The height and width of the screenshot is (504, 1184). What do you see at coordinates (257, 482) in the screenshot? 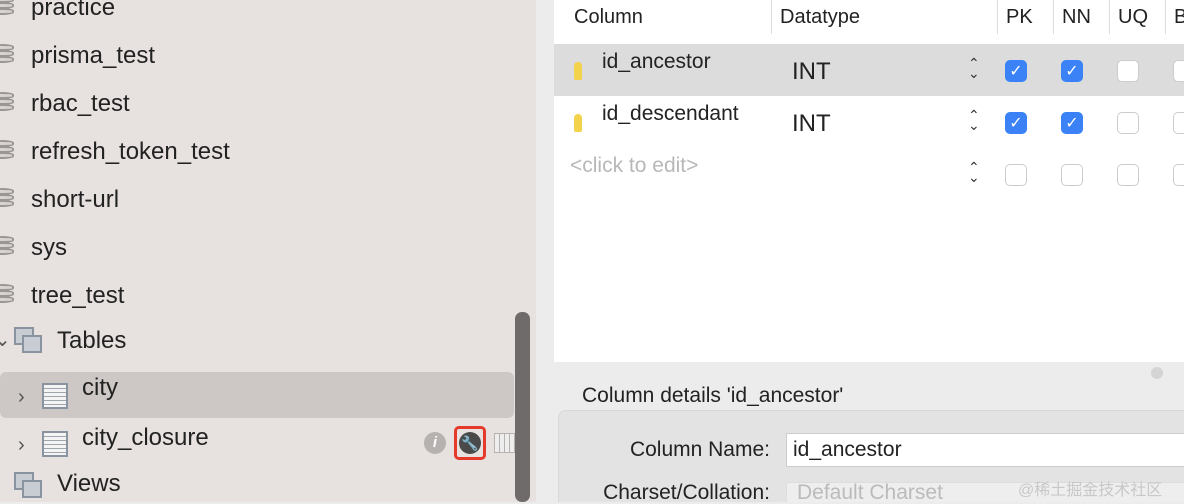
I see `views-group: Views` at bounding box center [257, 482].